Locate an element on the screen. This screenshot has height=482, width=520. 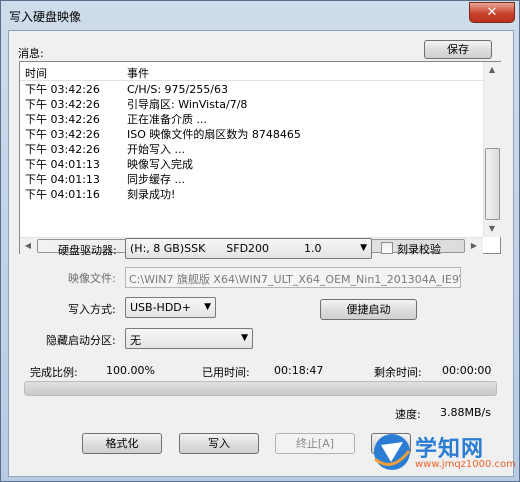
log-event: ISO 映像文件的扇区数为 8748465 is located at coordinates (214, 134).